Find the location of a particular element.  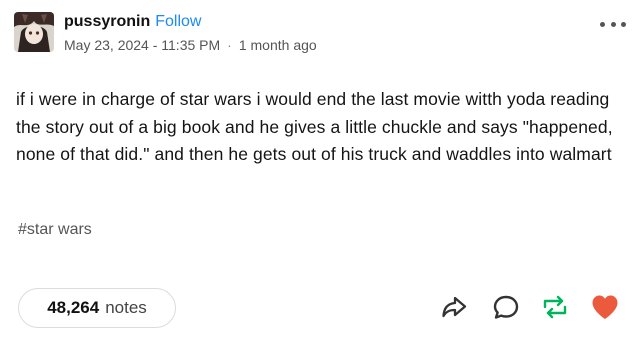

reply-icon is located at coordinates (506, 307).